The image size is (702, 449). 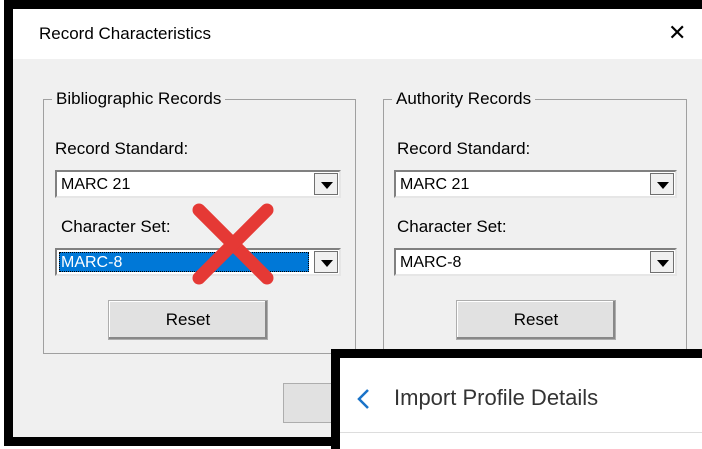 I want to click on bib-record-standard-value: MARC 21, so click(x=96, y=184).